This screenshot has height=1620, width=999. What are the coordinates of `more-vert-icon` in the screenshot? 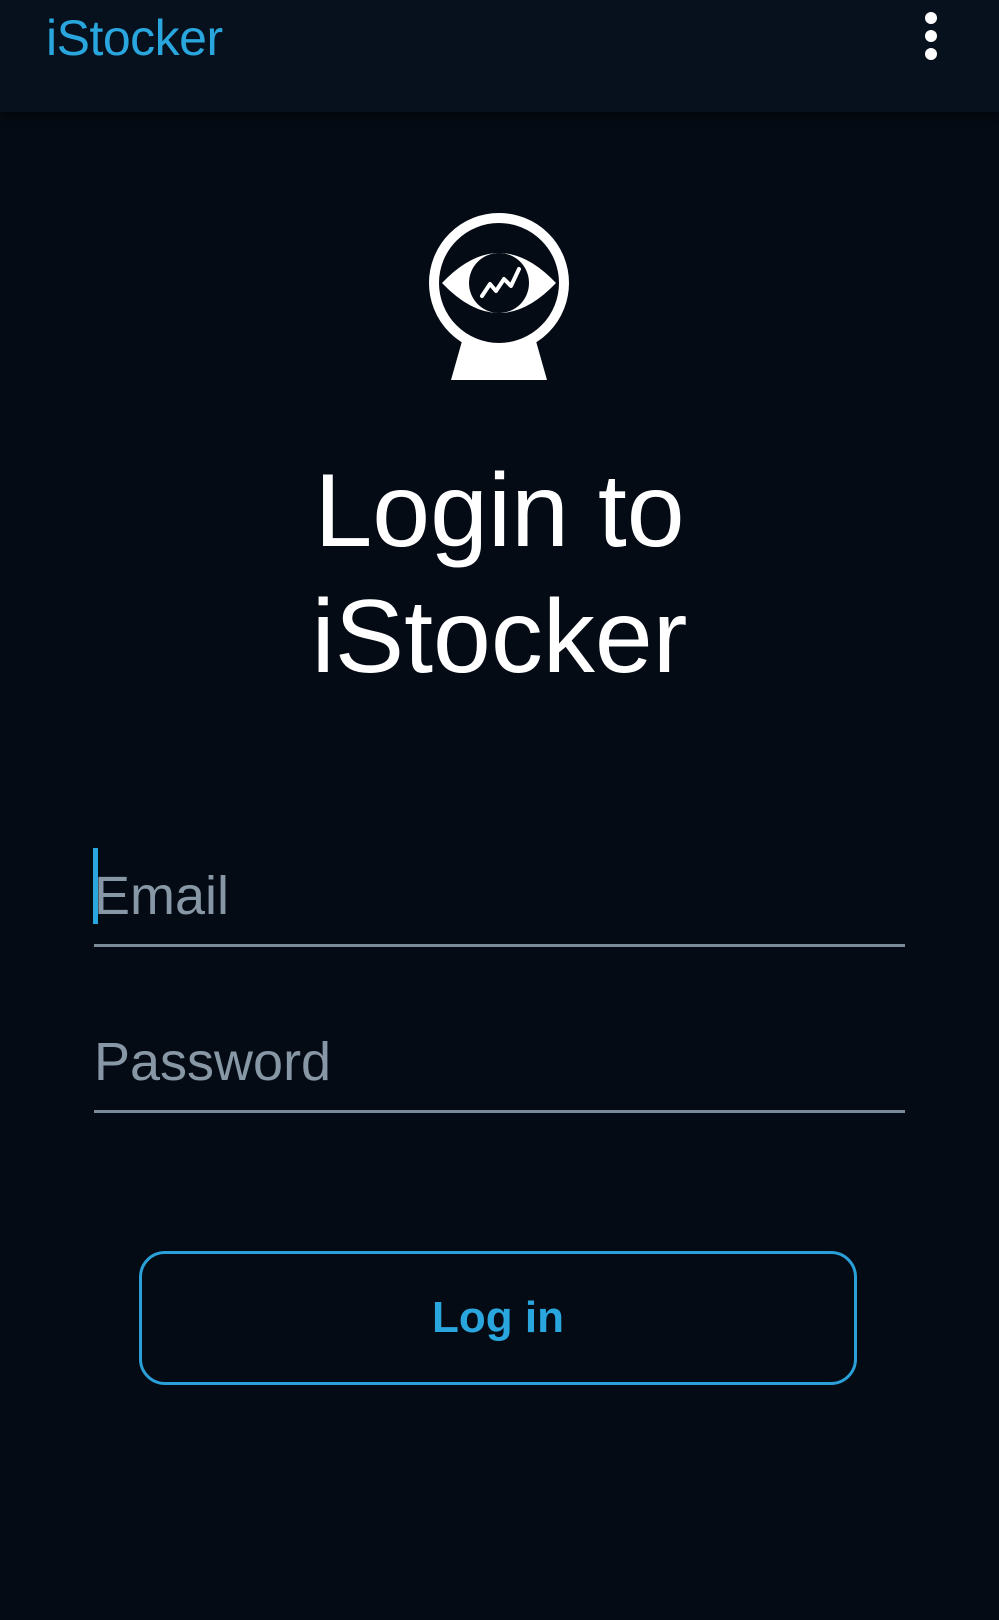 It's located at (931, 36).